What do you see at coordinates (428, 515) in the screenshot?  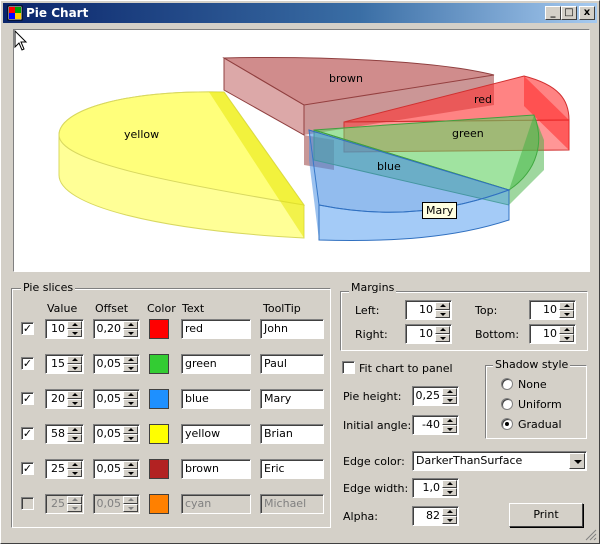 I see `alpha-value: 82` at bounding box center [428, 515].